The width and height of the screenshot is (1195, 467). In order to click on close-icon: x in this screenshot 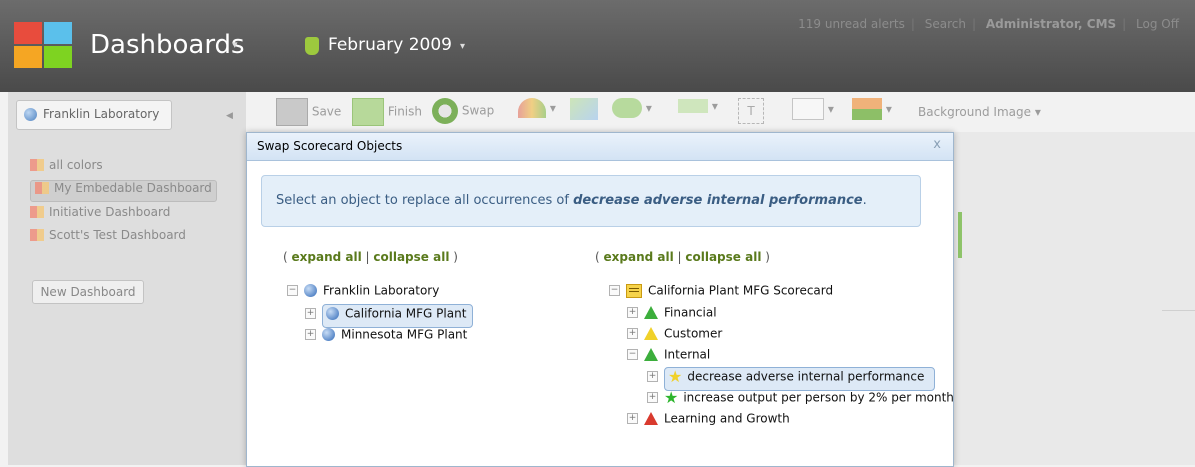, I will do `click(937, 144)`.